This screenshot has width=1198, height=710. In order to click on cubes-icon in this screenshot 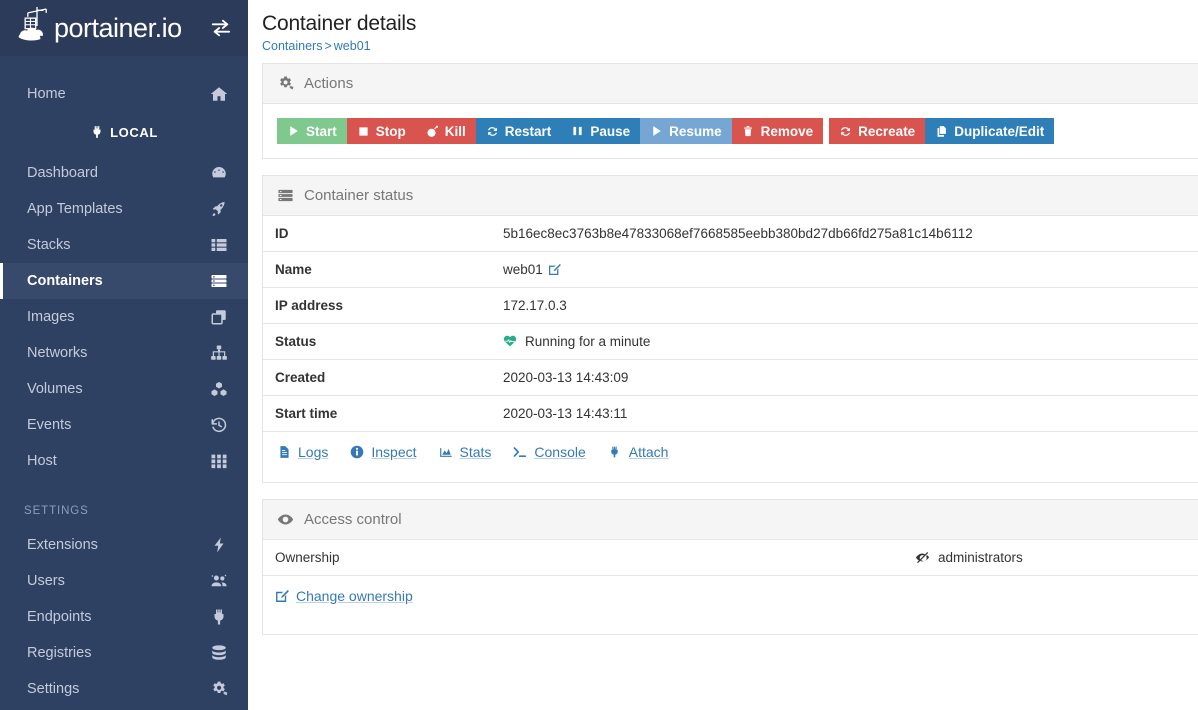, I will do `click(219, 389)`.